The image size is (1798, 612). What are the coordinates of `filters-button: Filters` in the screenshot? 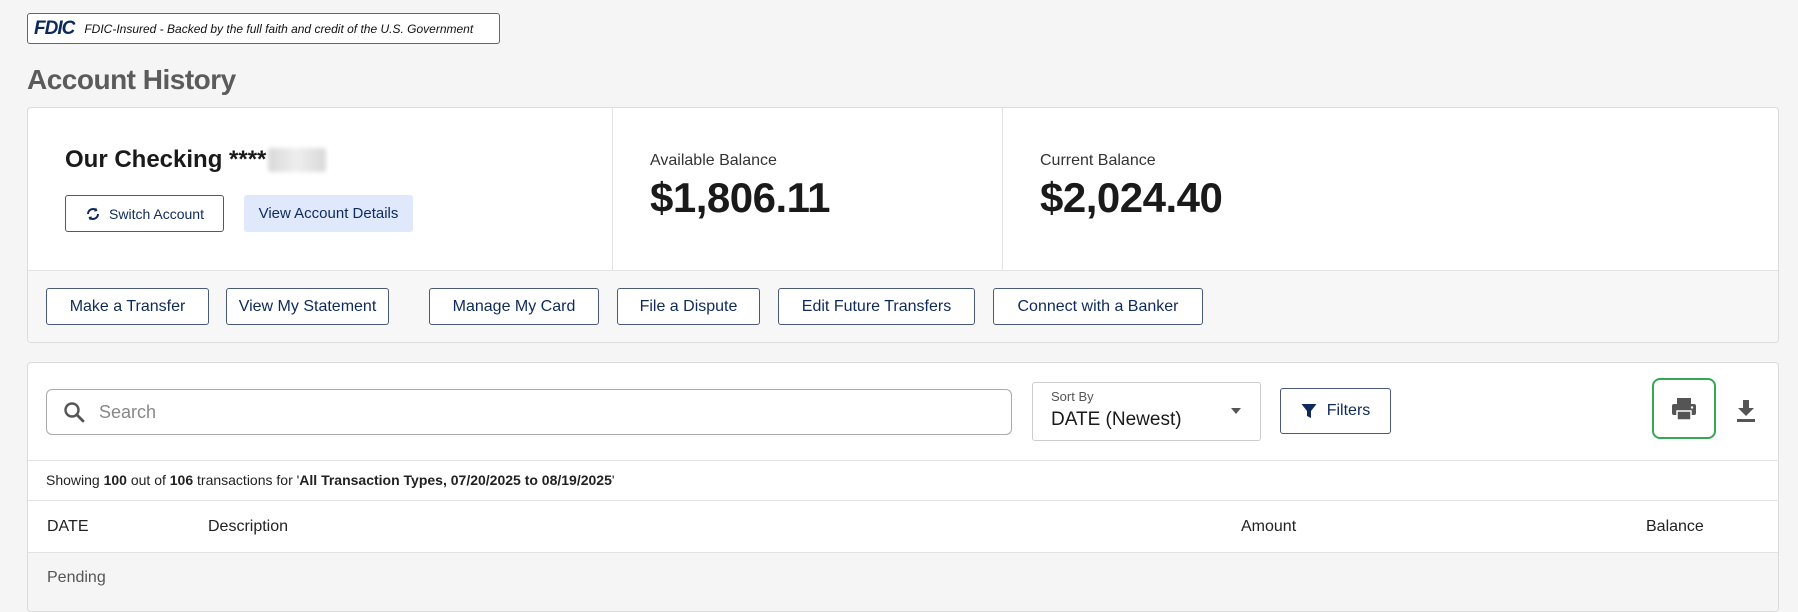 It's located at (1335, 411).